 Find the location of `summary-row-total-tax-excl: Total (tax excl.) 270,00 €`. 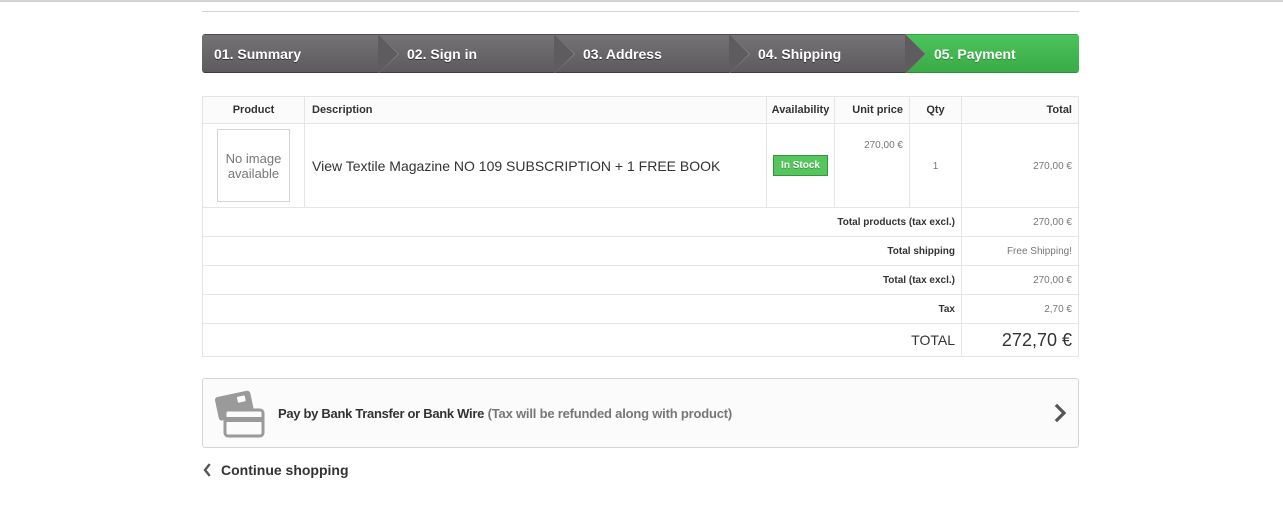

summary-row-total-tax-excl: Total (tax excl.) 270,00 € is located at coordinates (640, 280).